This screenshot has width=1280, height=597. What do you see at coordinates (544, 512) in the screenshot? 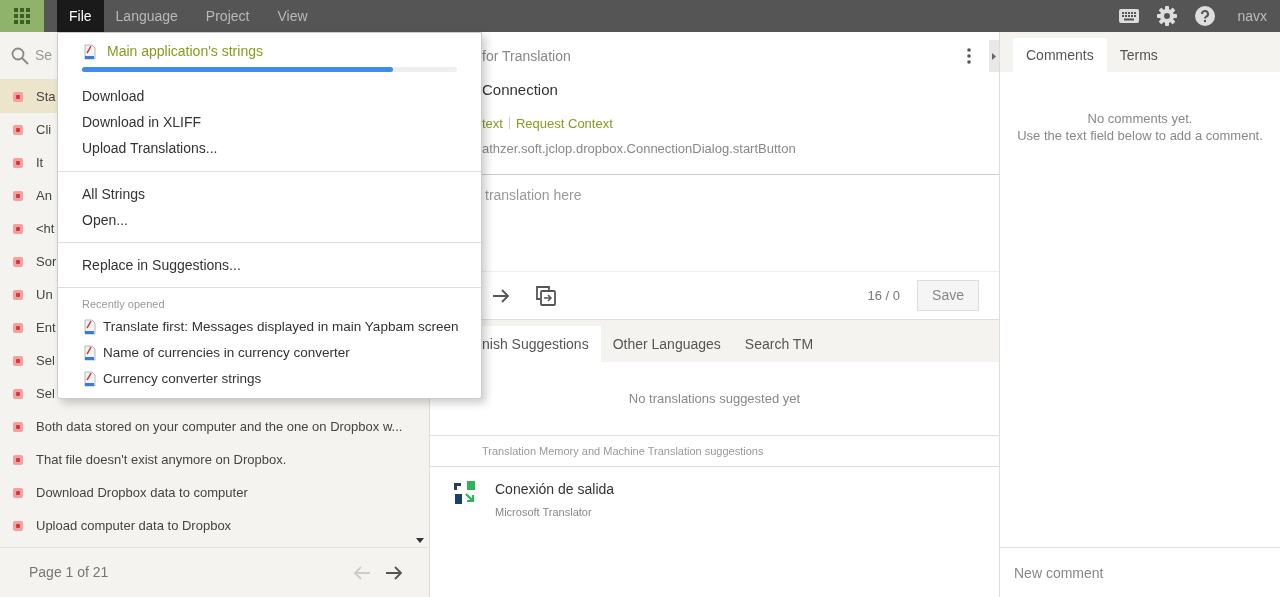
I see `suggestion-source: Microsoft Translator` at bounding box center [544, 512].